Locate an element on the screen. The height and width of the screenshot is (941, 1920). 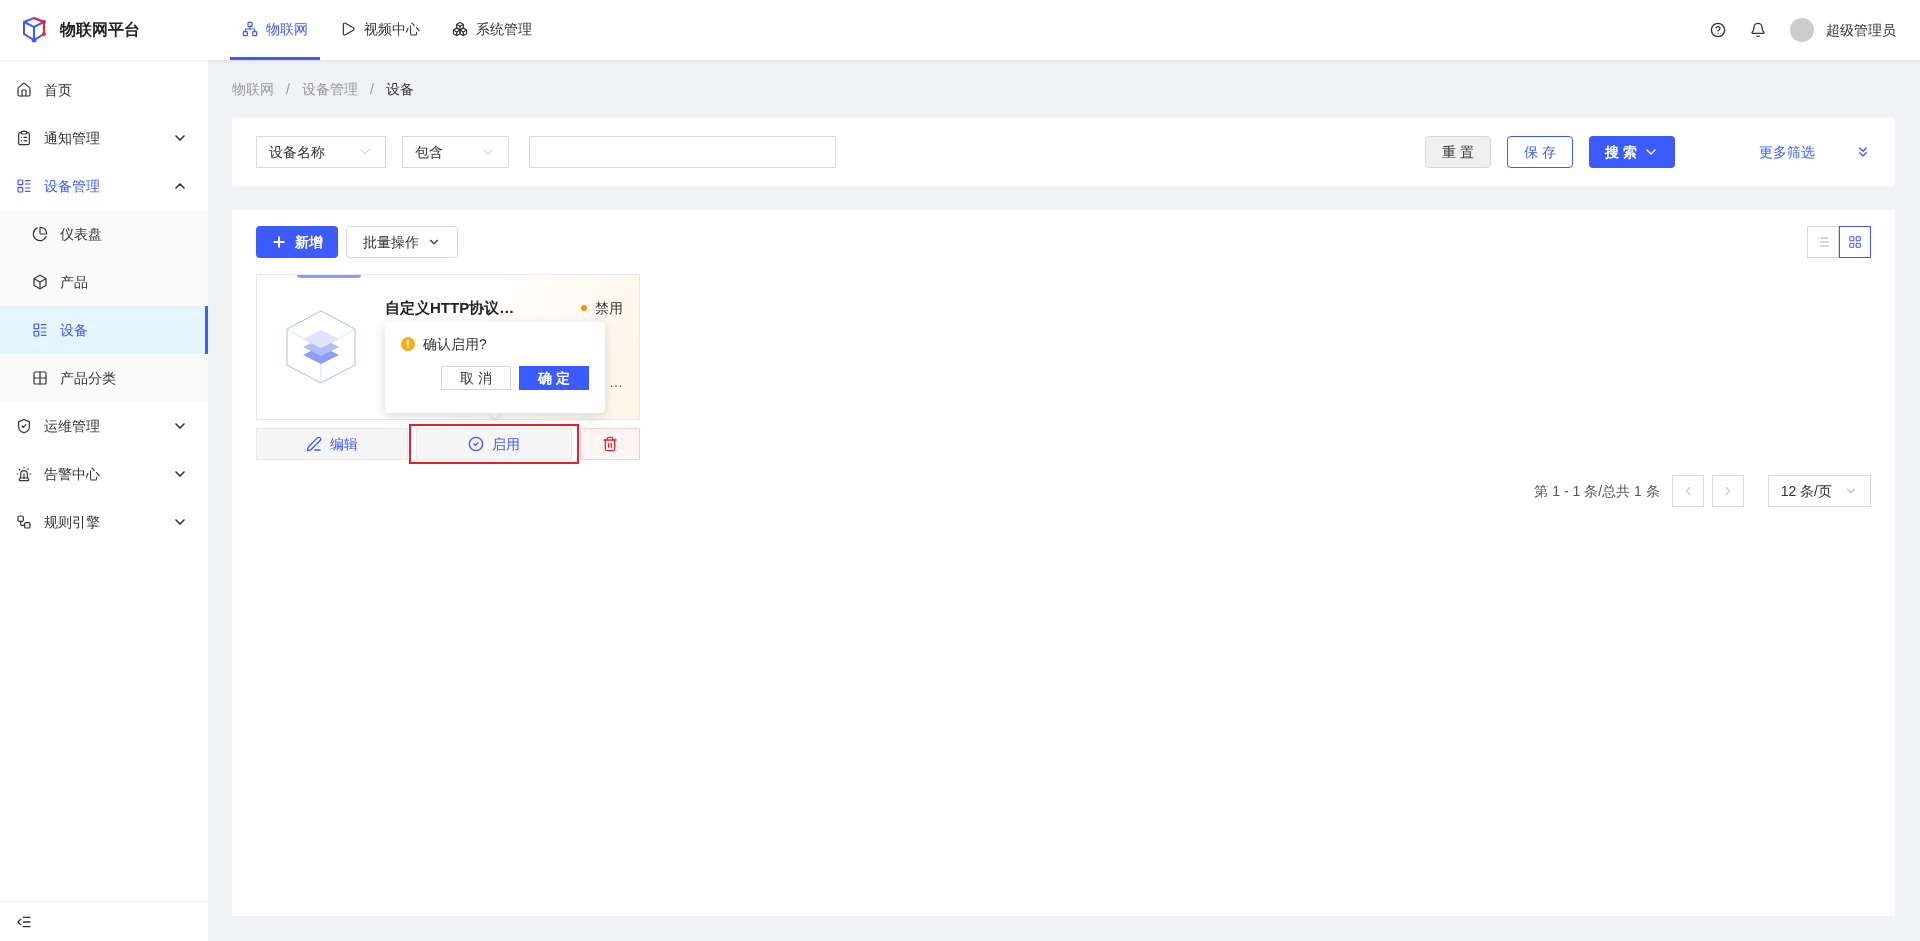
search-button: 搜 索 is located at coordinates (1632, 152).